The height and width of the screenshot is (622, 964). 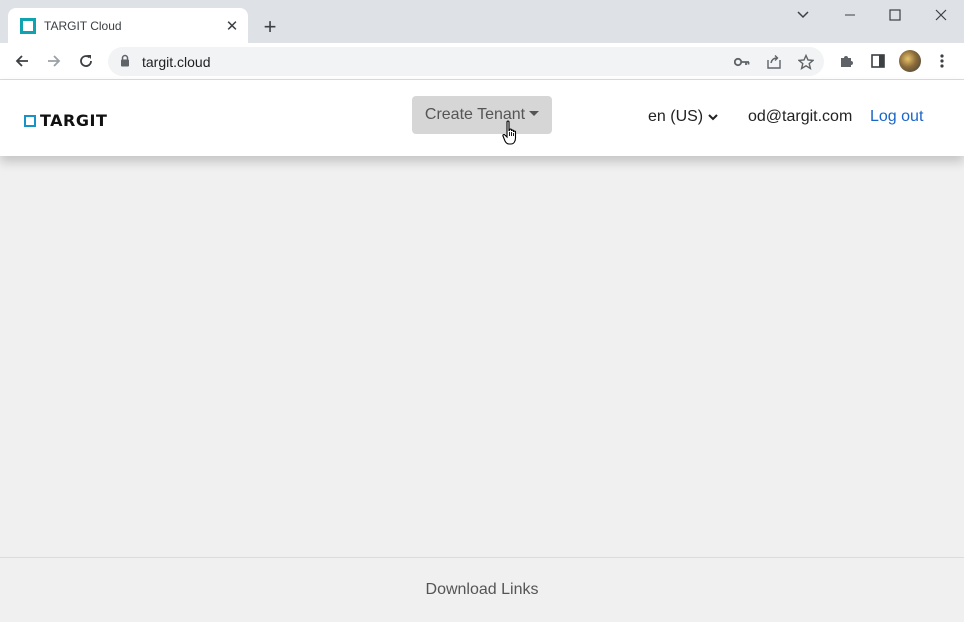 I want to click on new-tab-button: +, so click(x=270, y=27).